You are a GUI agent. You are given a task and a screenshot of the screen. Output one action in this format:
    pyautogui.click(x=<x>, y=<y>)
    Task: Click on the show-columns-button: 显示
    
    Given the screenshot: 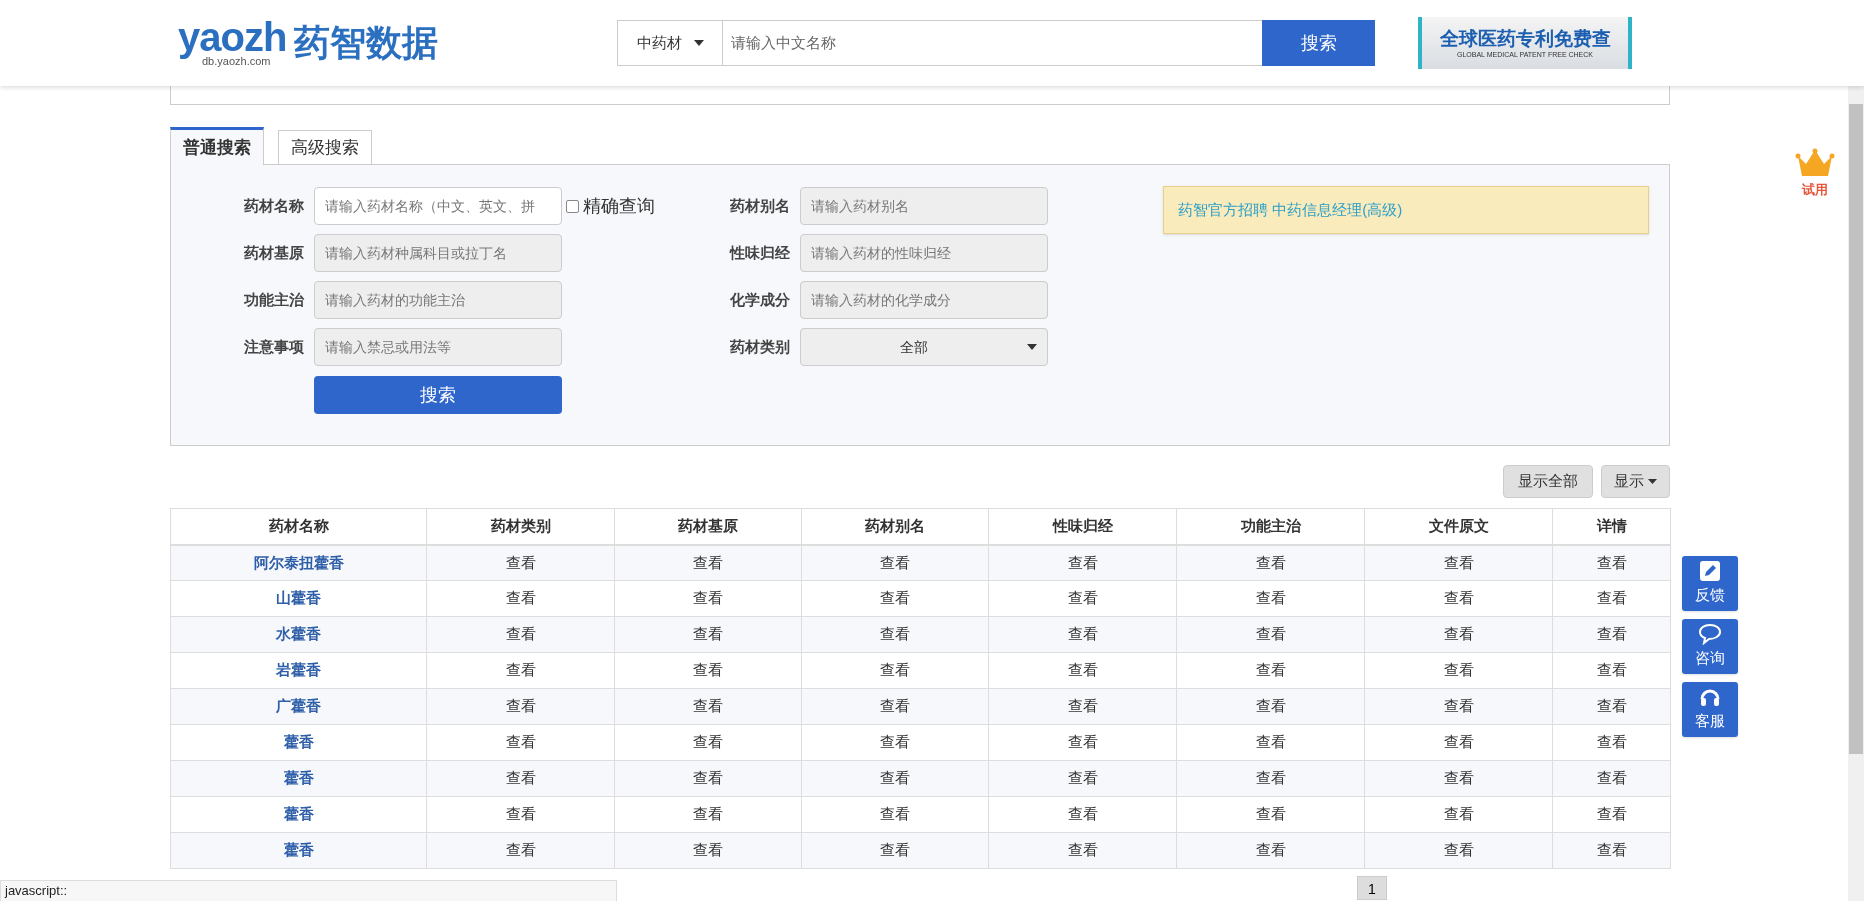 What is the action you would take?
    pyautogui.click(x=1635, y=481)
    